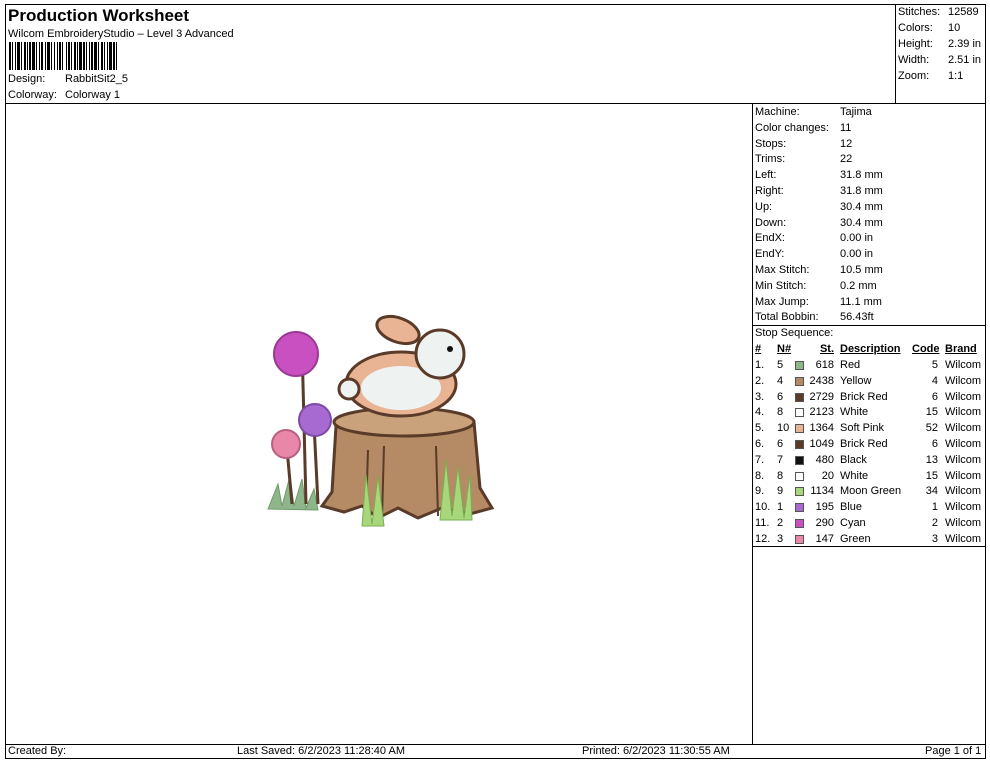 Image resolution: width=990 pixels, height=762 pixels. What do you see at coordinates (794, 333) in the screenshot?
I see `stop-sequence-title: Stop Sequence:` at bounding box center [794, 333].